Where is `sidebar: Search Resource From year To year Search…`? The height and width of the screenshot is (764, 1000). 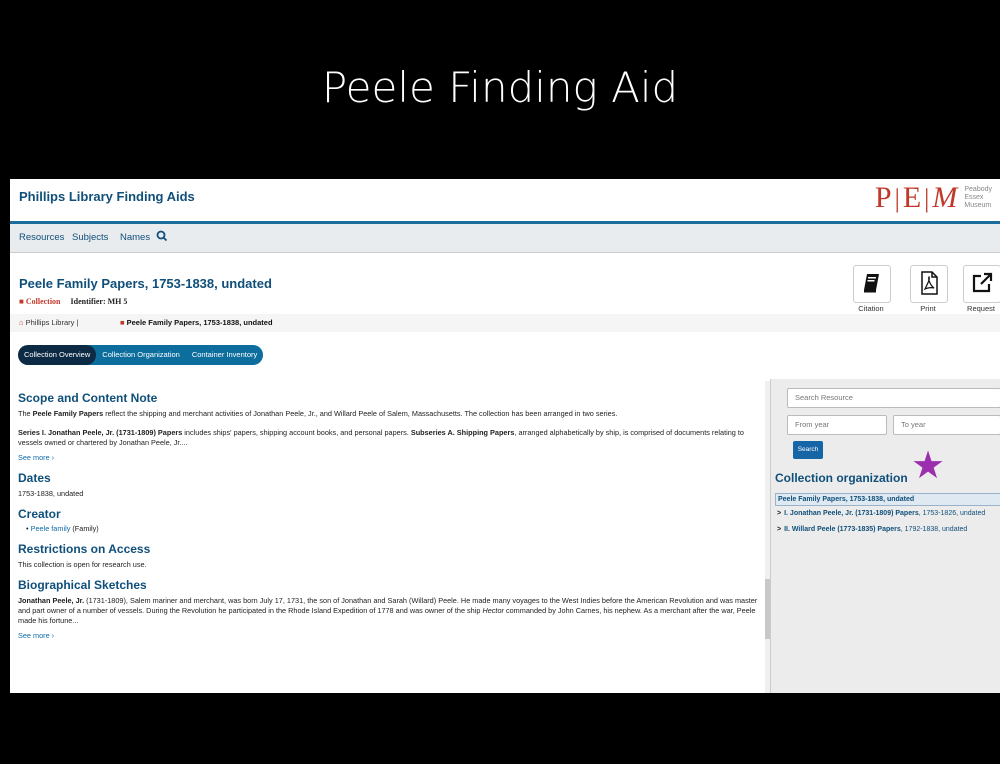
sidebar: Search Resource From year To year Search… is located at coordinates (885, 536).